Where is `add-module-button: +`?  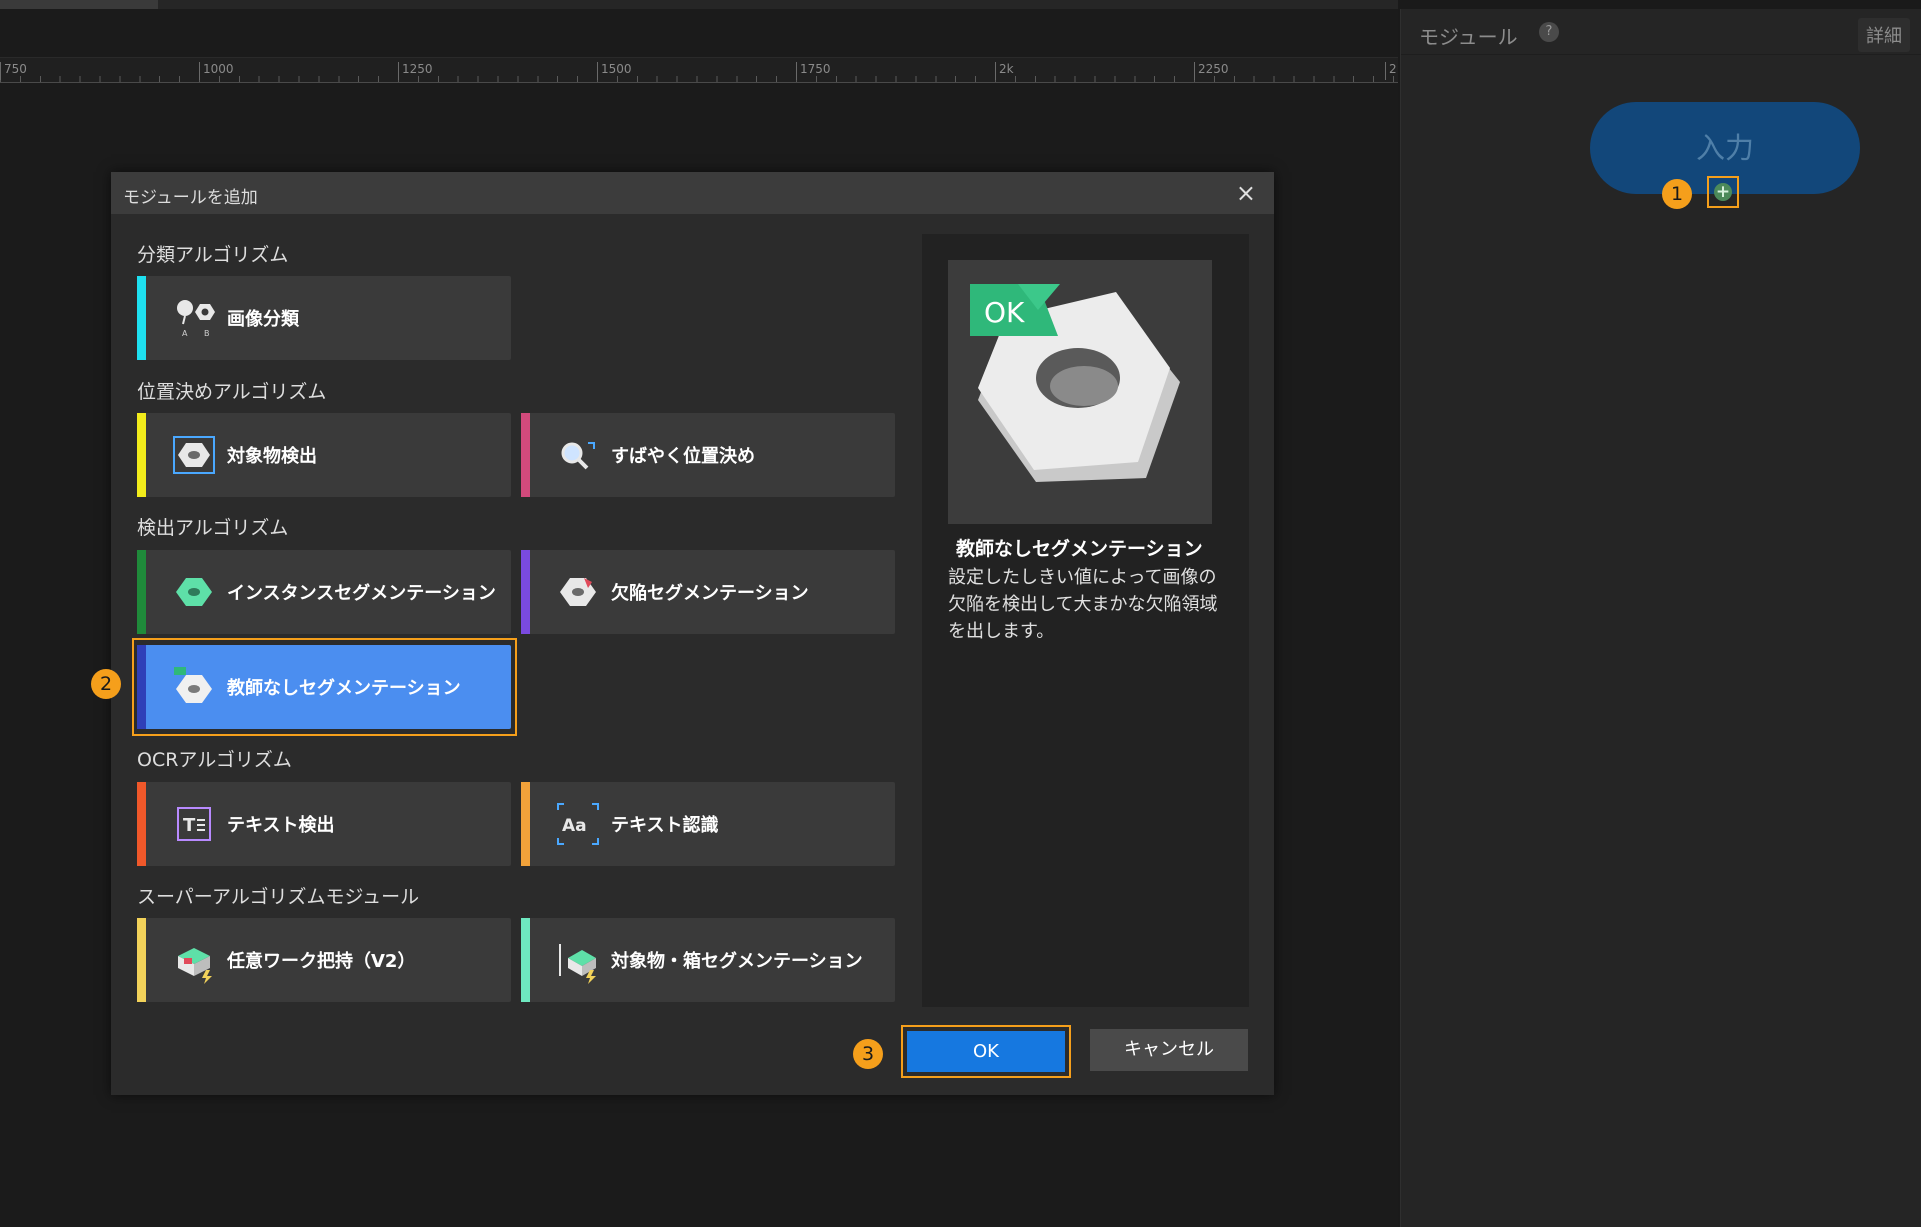 add-module-button: + is located at coordinates (1723, 192).